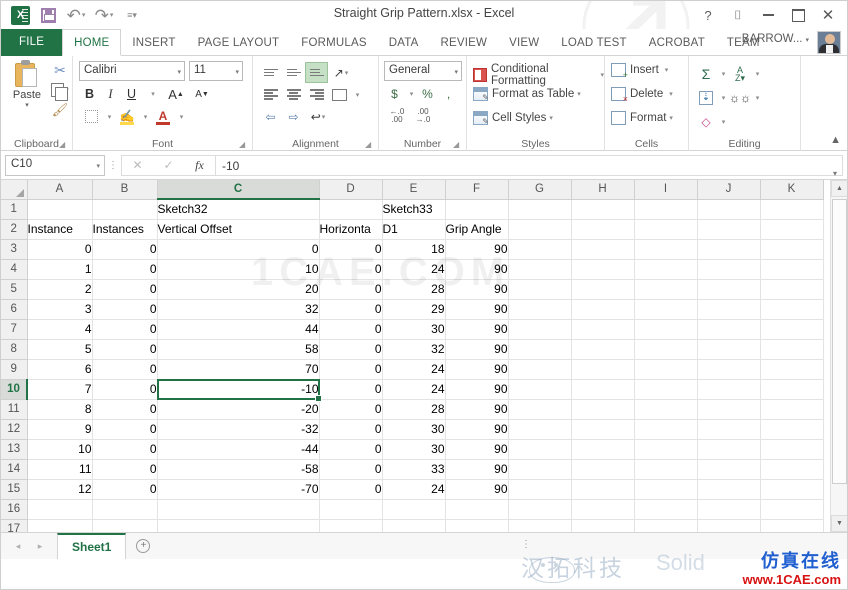 The height and width of the screenshot is (590, 848). I want to click on cell-G6, so click(540, 309).